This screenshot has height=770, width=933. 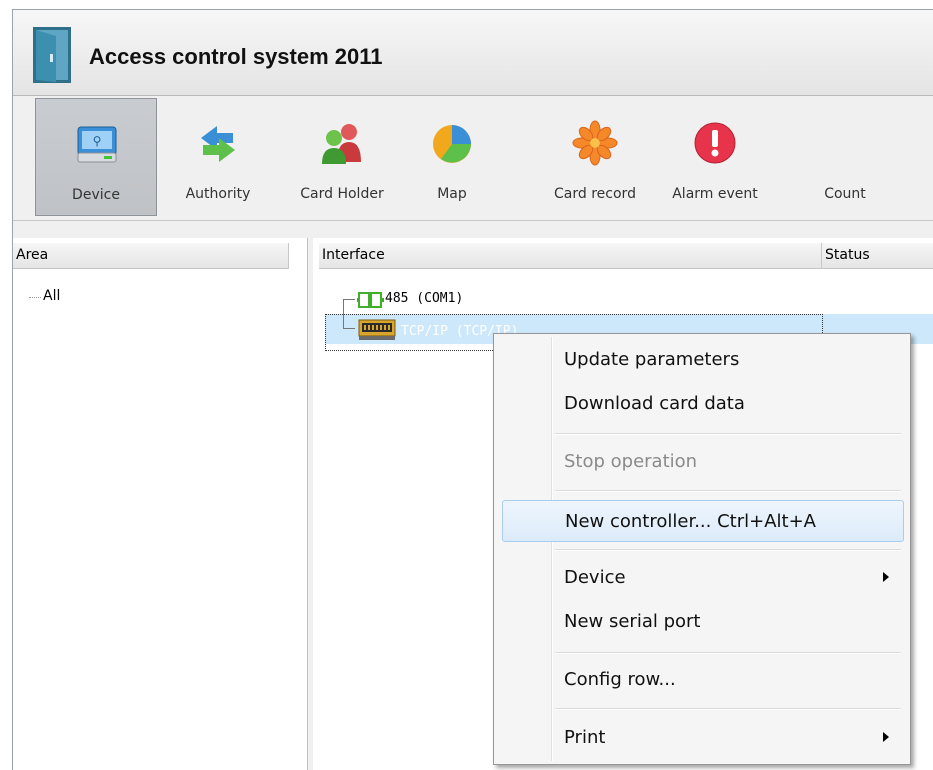 What do you see at coordinates (595, 194) in the screenshot?
I see `toolbar-card-record-label: Card record` at bounding box center [595, 194].